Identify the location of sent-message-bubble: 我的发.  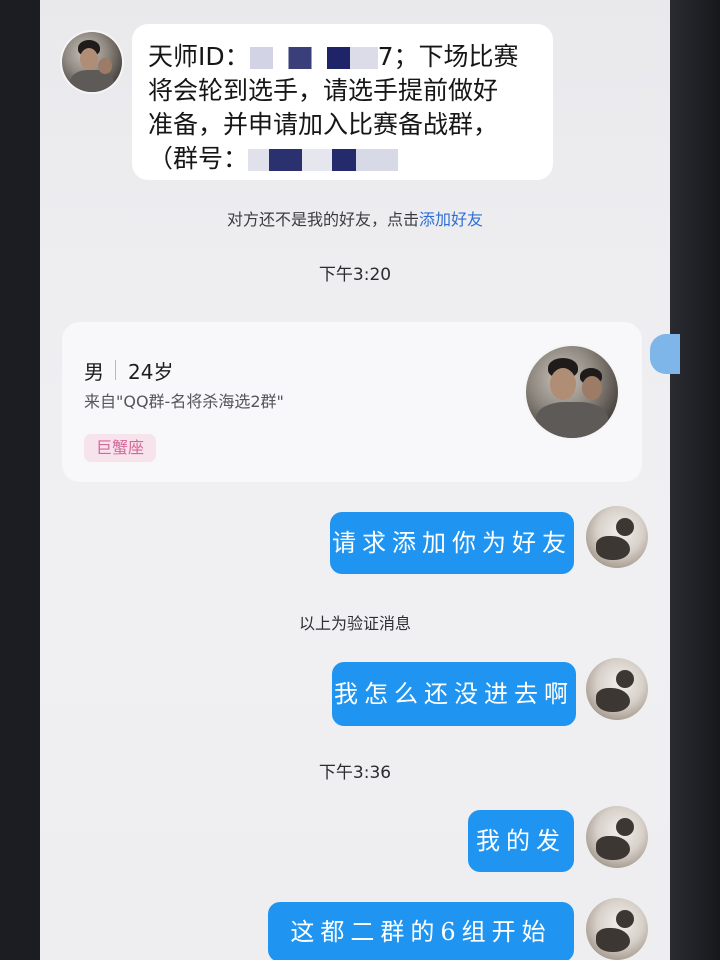
(521, 841).